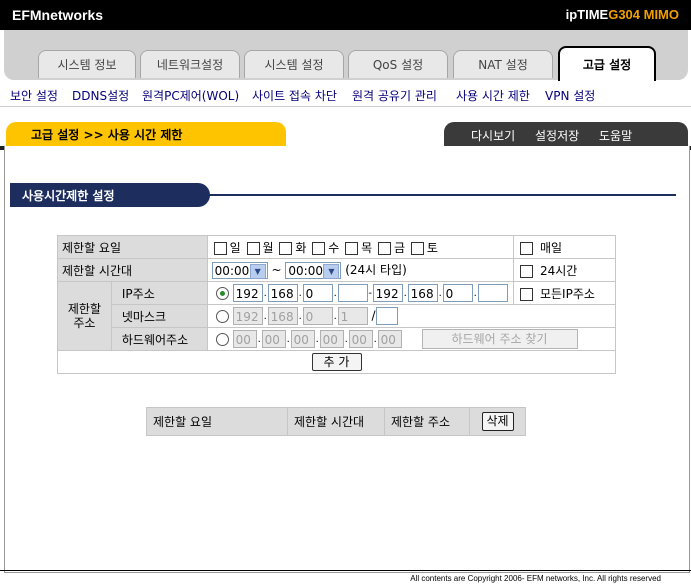  What do you see at coordinates (222, 316) in the screenshot?
I see `radio-netmask` at bounding box center [222, 316].